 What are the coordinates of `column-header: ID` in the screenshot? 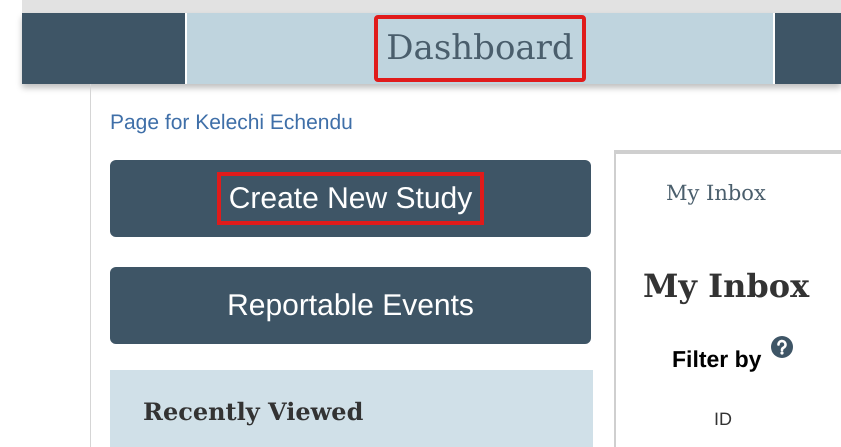 It's located at (777, 419).